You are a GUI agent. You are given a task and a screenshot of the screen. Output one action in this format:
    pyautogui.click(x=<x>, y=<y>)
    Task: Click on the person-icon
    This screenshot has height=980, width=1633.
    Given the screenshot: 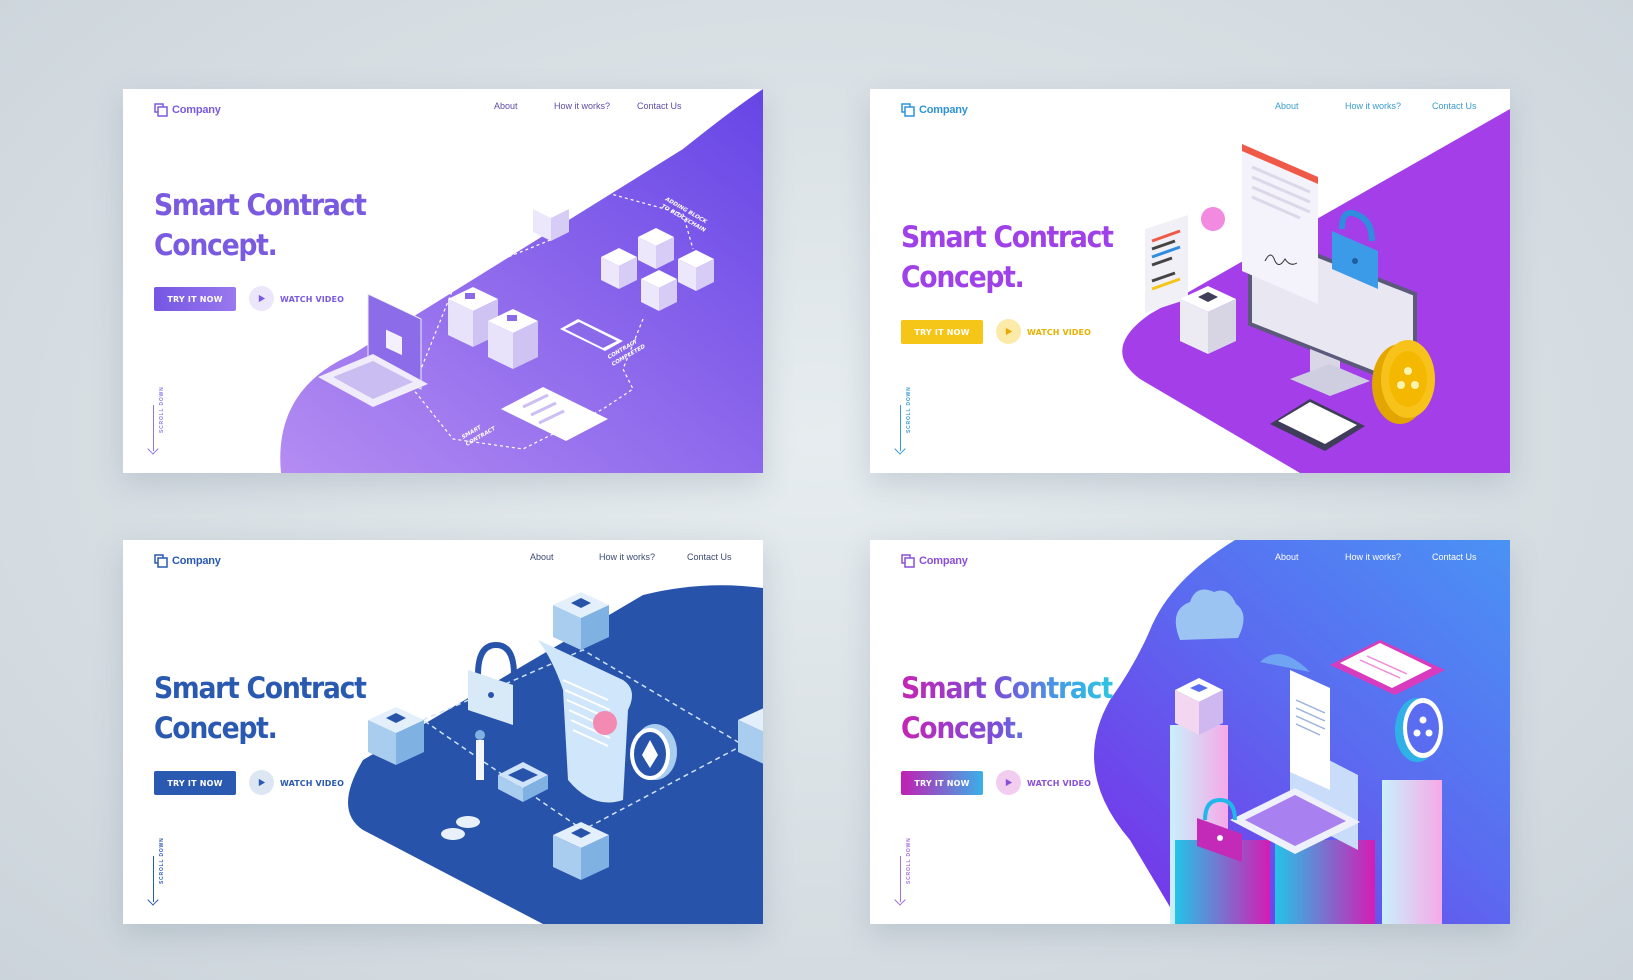 What is the action you would take?
    pyautogui.click(x=480, y=755)
    